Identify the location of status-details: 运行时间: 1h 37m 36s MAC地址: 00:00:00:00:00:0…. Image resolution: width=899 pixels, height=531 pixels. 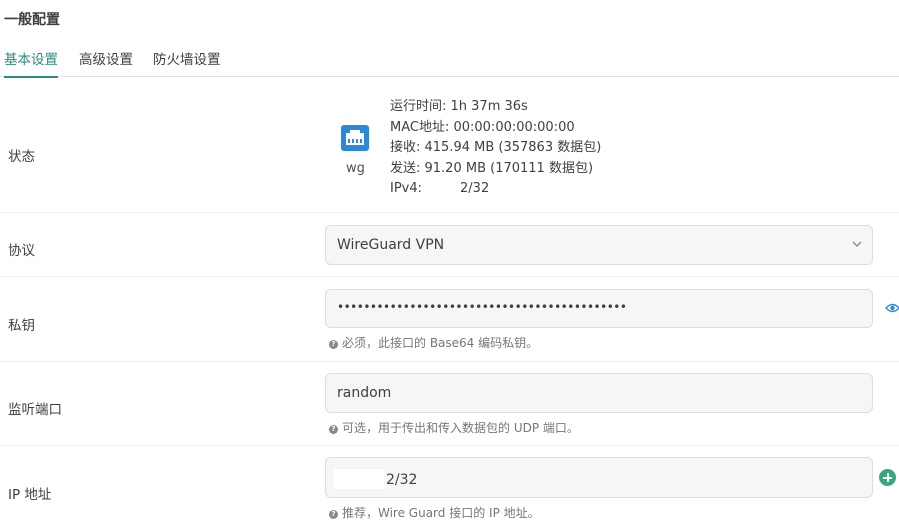
(495, 148).